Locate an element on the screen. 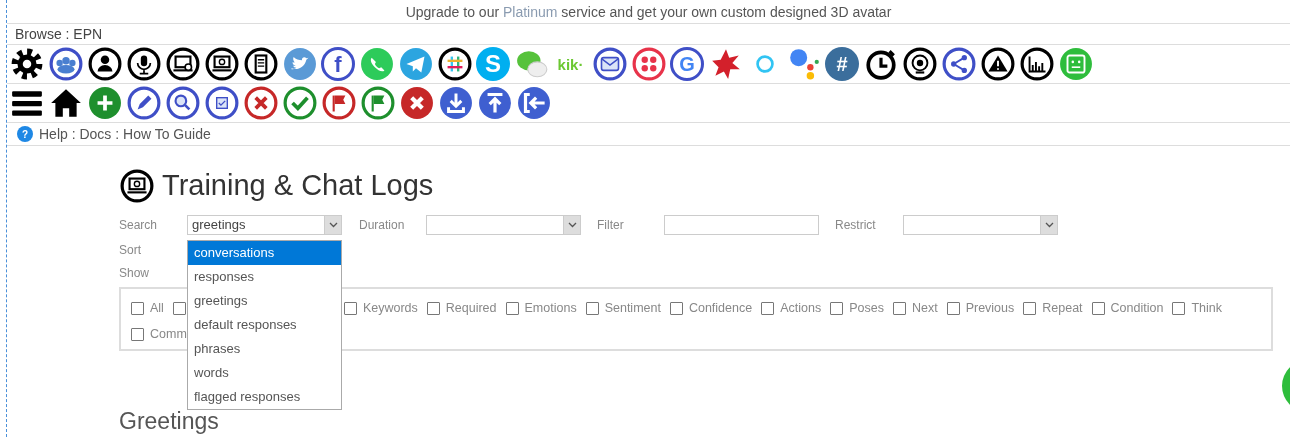 The width and height of the screenshot is (1290, 437). checkbox-label: Think is located at coordinates (1206, 308).